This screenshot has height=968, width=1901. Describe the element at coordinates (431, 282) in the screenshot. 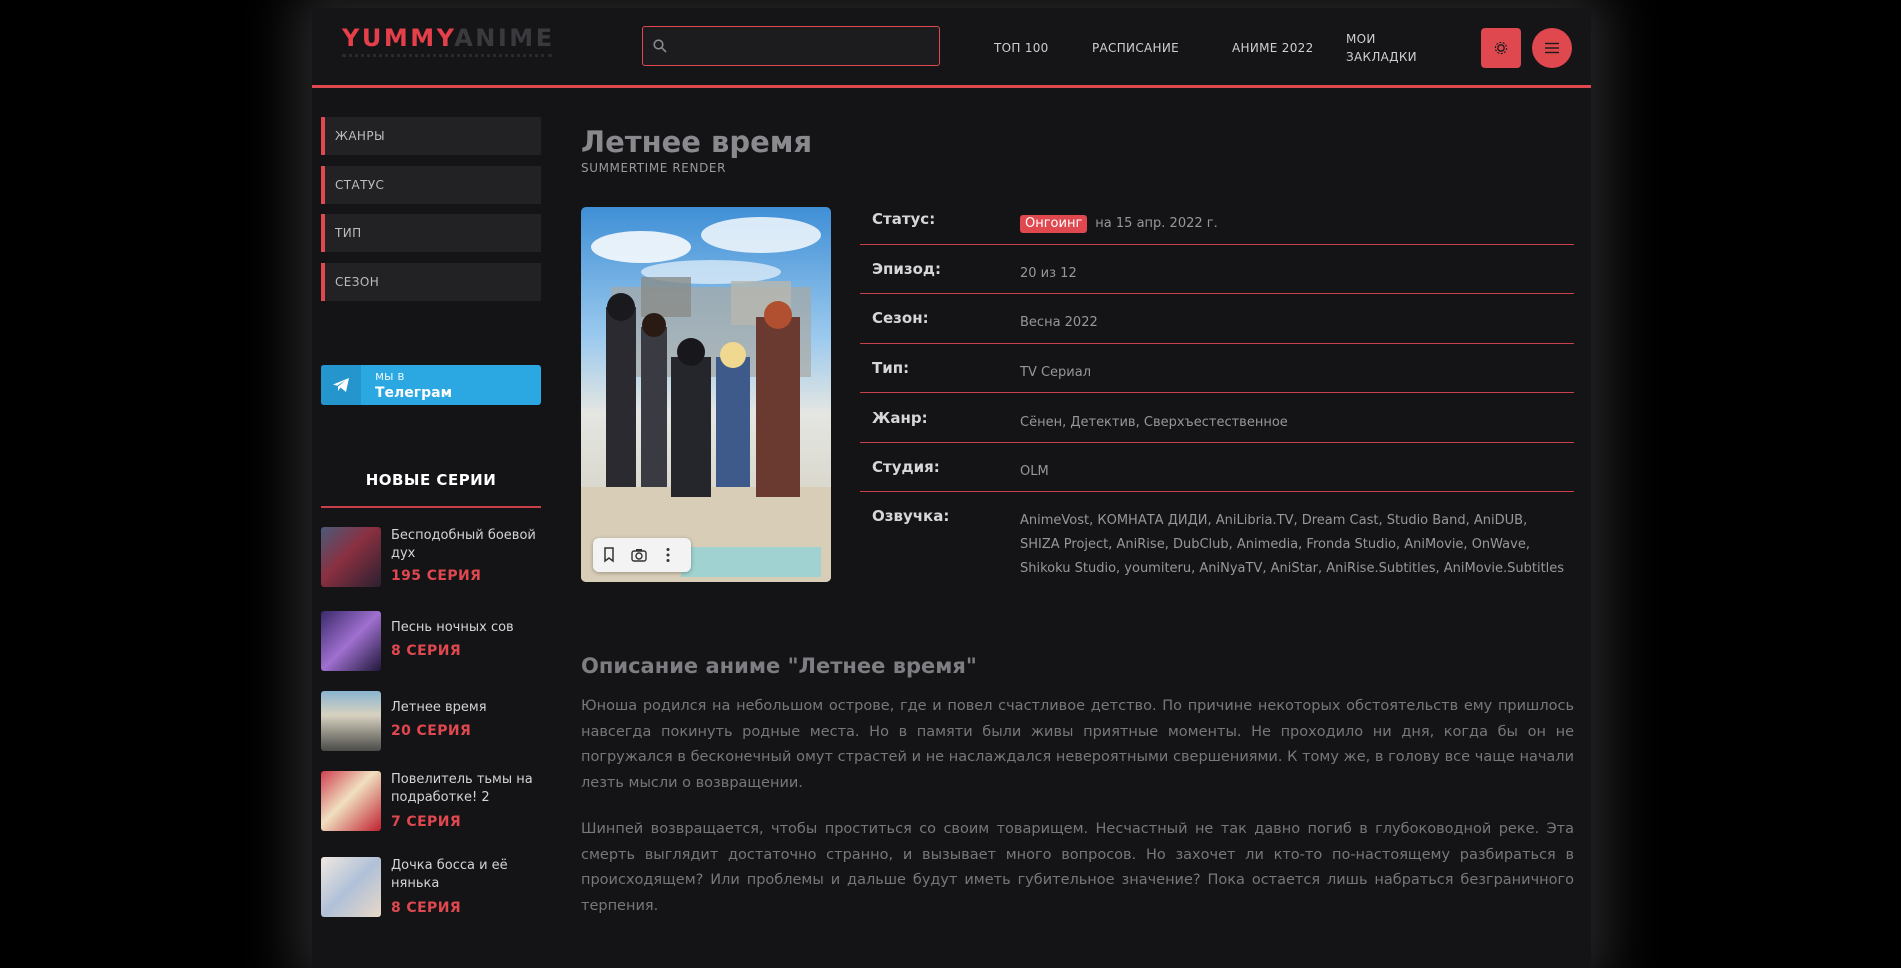

I see `sidebar-item-season: СЕЗОН` at that location.